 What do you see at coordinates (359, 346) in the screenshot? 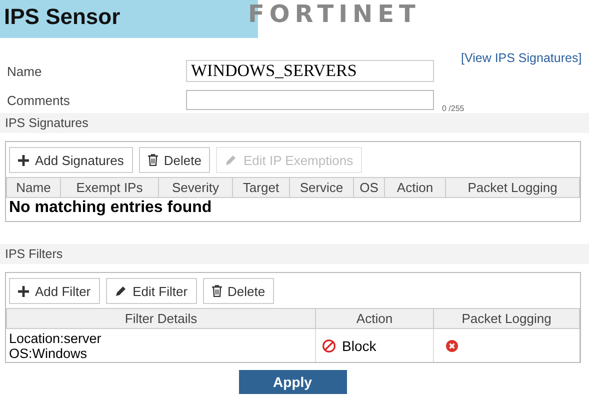
I see `action-text: Block` at bounding box center [359, 346].